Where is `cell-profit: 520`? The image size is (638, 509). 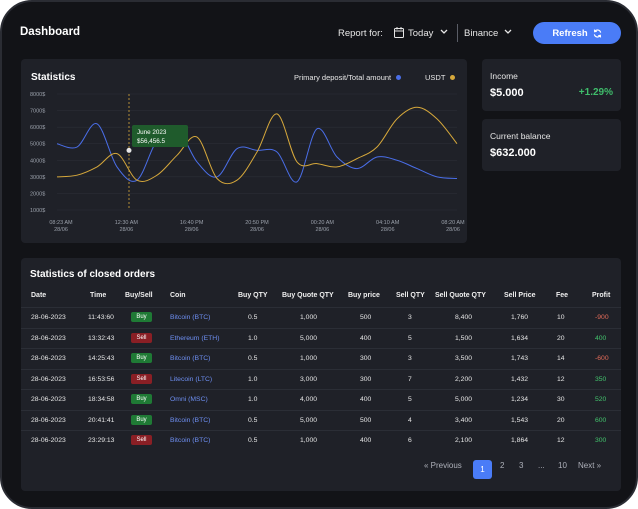
cell-profit: 520 is located at coordinates (601, 399).